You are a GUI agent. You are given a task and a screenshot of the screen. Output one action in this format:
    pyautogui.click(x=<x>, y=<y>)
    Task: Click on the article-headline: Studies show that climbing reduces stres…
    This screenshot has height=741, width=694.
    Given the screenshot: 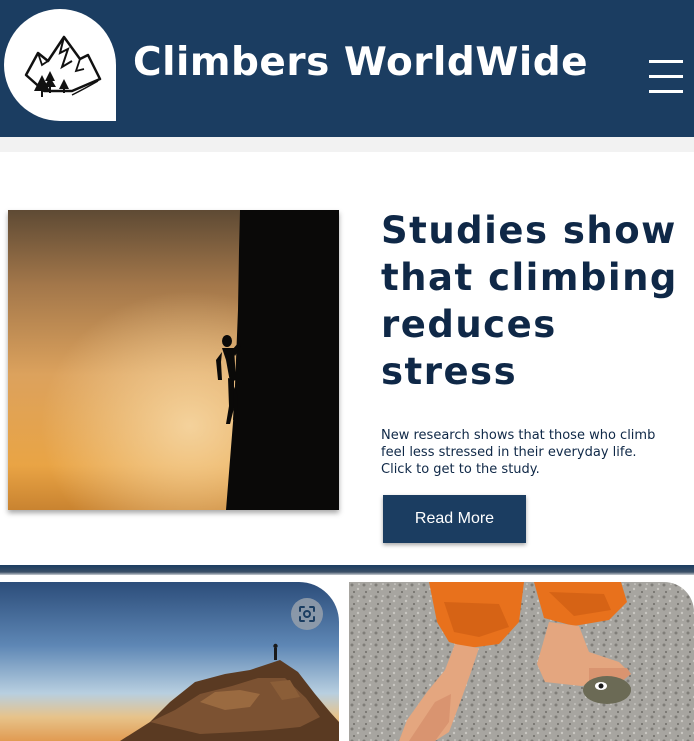 What is the action you would take?
    pyautogui.click(x=529, y=301)
    